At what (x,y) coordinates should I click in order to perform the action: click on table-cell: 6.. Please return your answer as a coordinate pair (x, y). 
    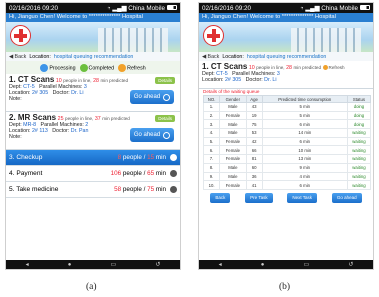
    Looking at the image, I should click on (211, 150).